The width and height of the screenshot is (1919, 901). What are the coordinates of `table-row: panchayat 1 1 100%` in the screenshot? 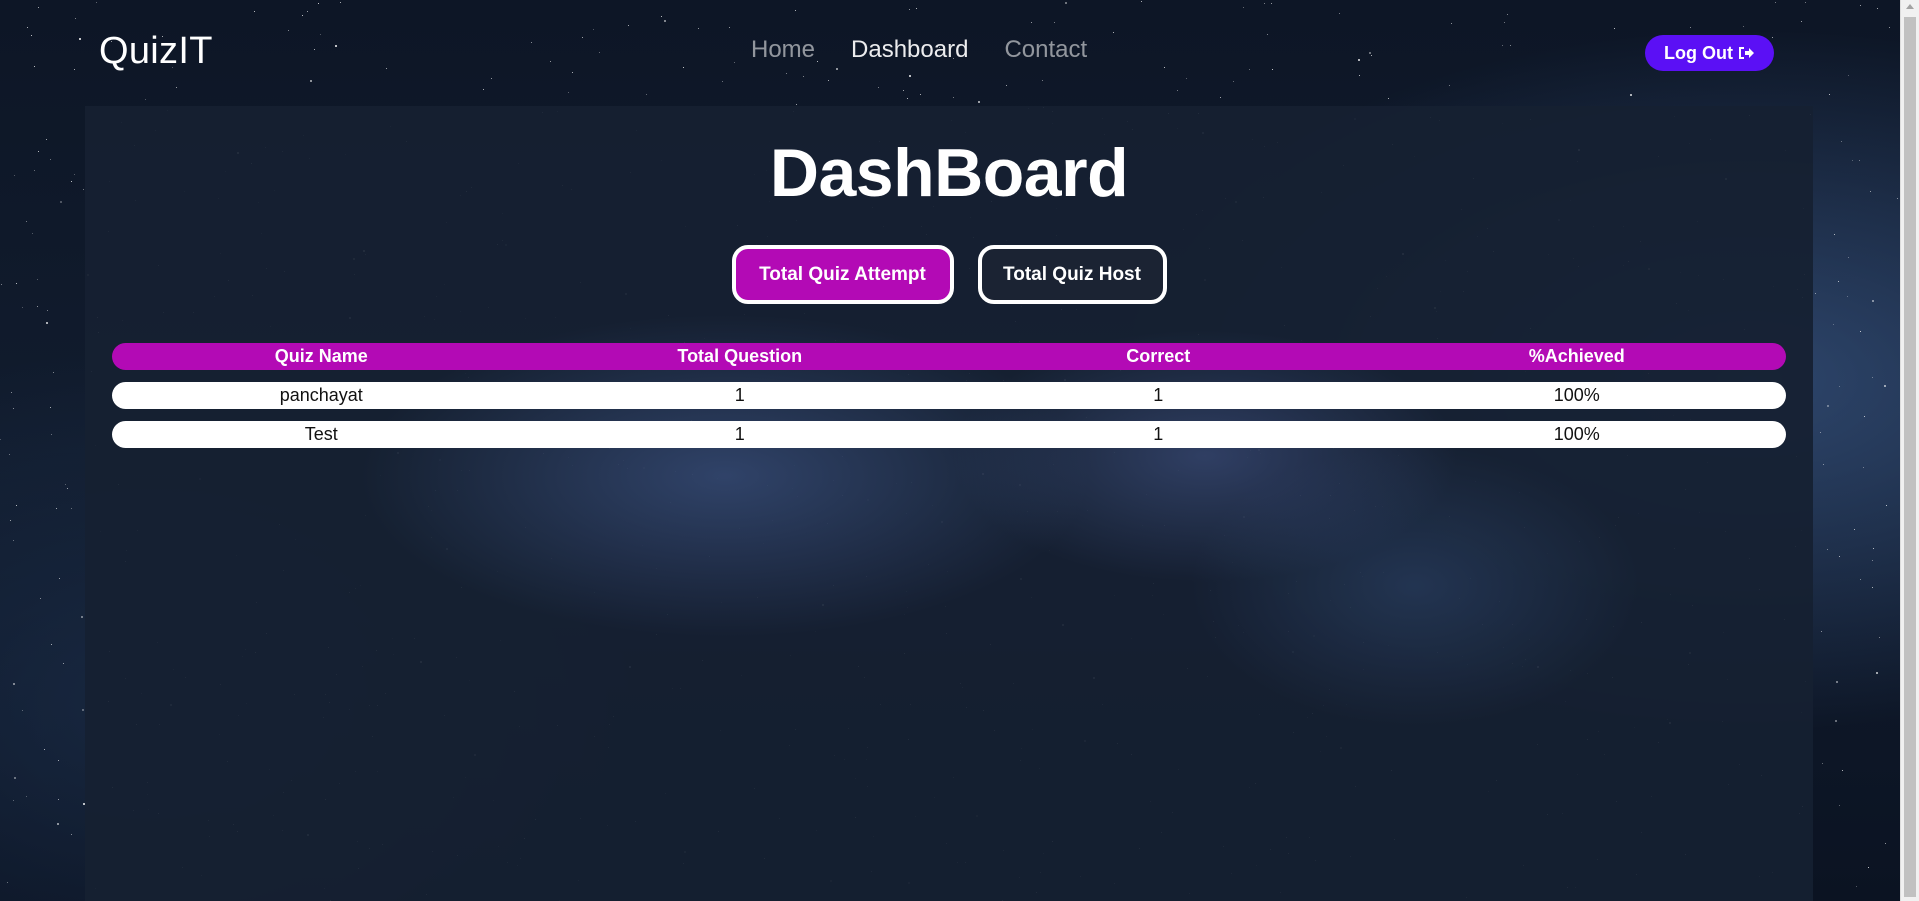 It's located at (949, 395).